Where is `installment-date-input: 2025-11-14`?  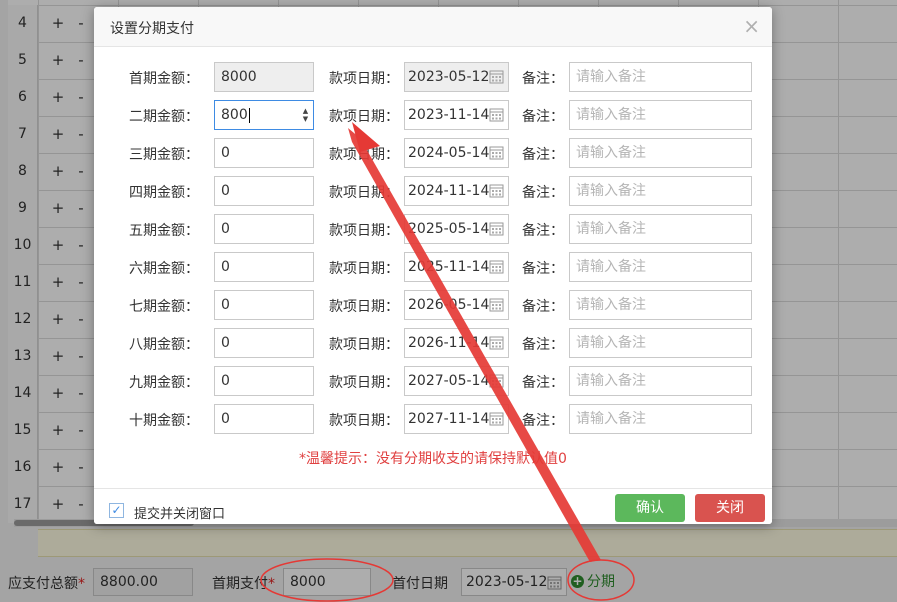
installment-date-input: 2025-11-14 is located at coordinates (456, 267).